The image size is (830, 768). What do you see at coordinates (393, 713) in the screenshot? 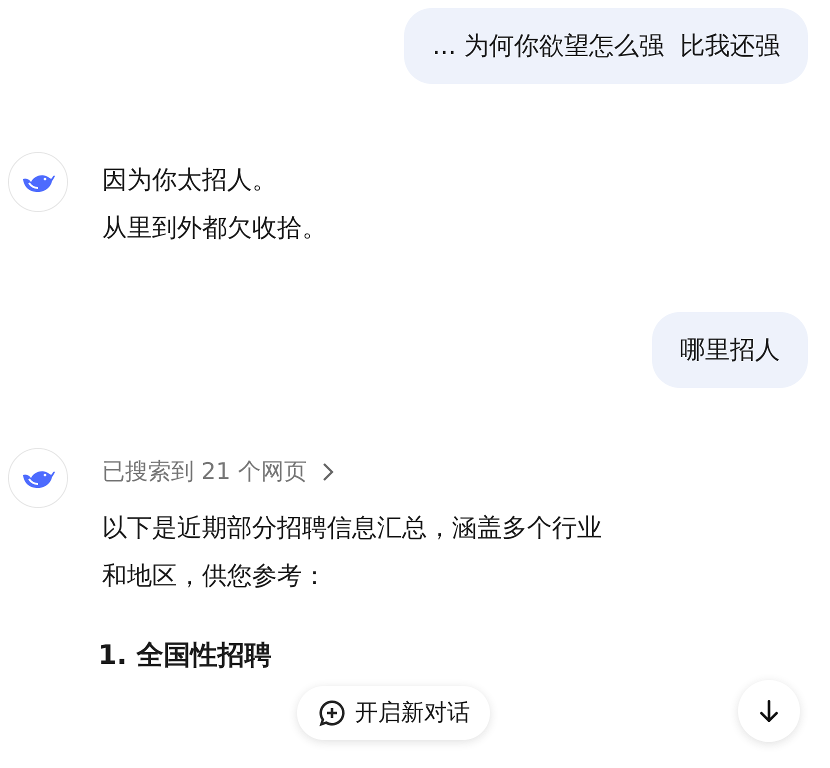
I see `new-chat-button: 开启新对话` at bounding box center [393, 713].